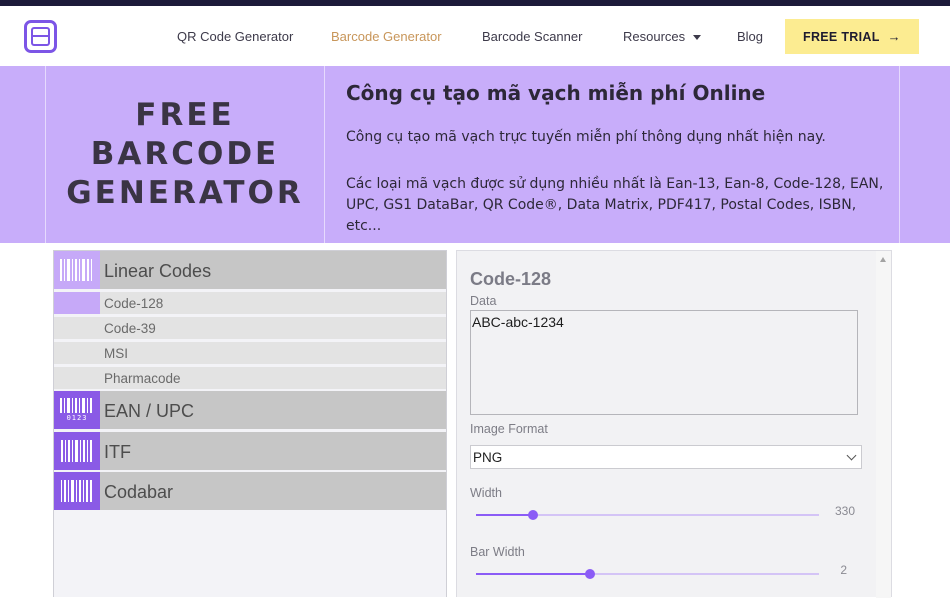  Describe the element at coordinates (844, 511) in the screenshot. I see `width-value: 330` at that location.